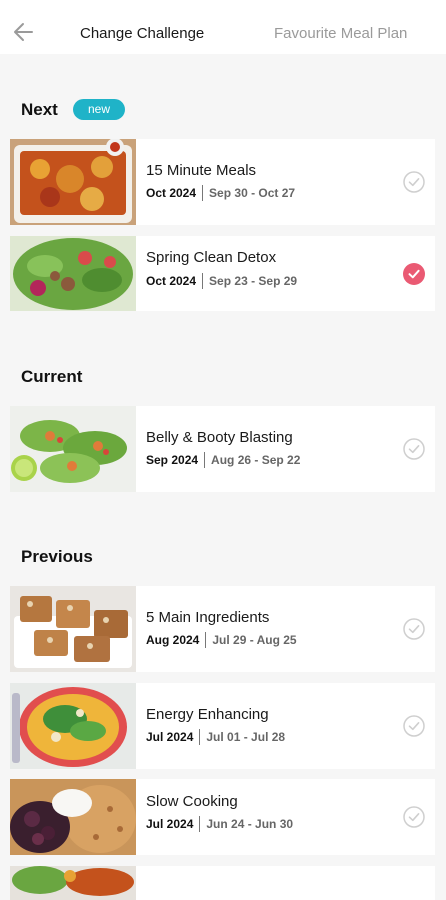 The image size is (446, 900). Describe the element at coordinates (173, 640) in the screenshot. I see `card-month: Aug 2024` at that location.